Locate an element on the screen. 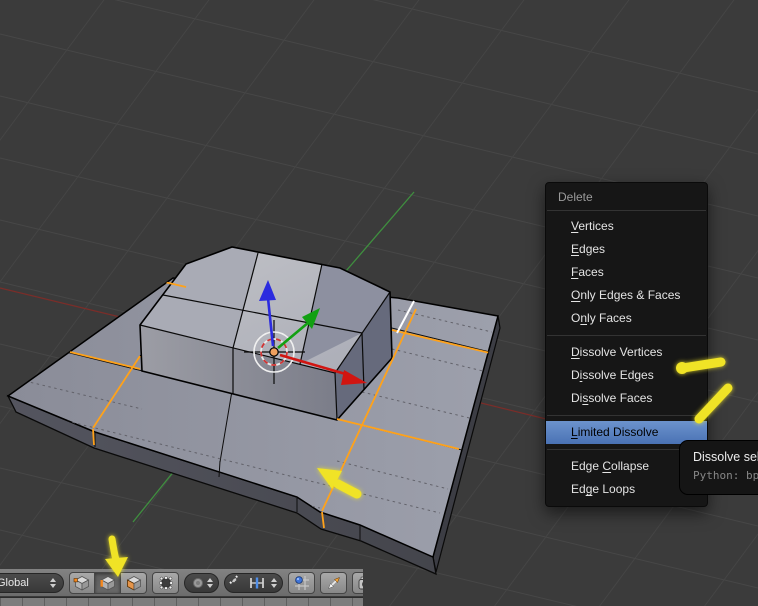 Image resolution: width=758 pixels, height=606 pixels. snap-stepper is located at coordinates (274, 582).